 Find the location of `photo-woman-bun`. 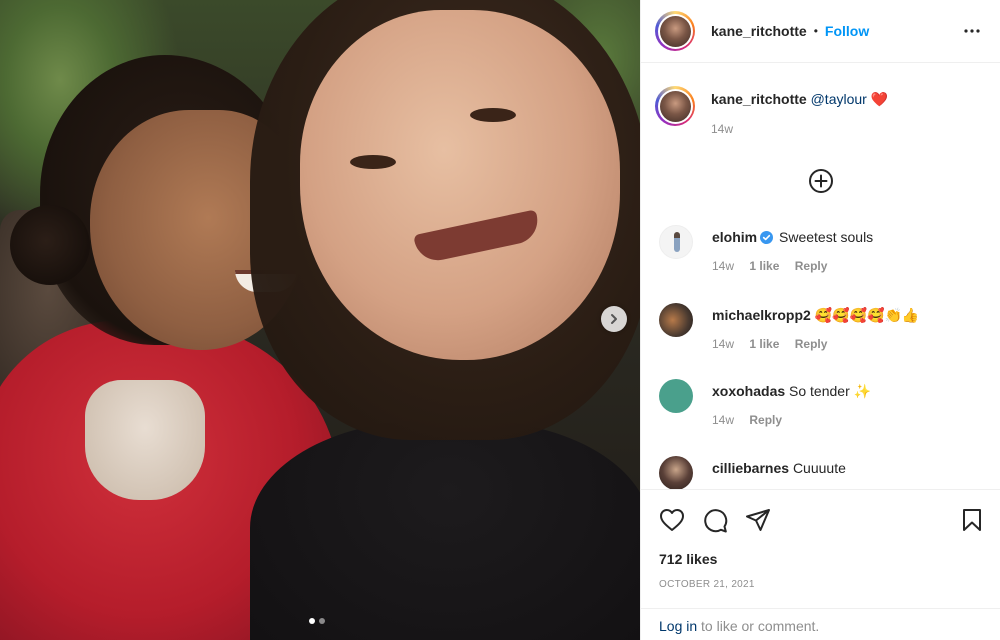

photo-woman-bun is located at coordinates (50, 245).